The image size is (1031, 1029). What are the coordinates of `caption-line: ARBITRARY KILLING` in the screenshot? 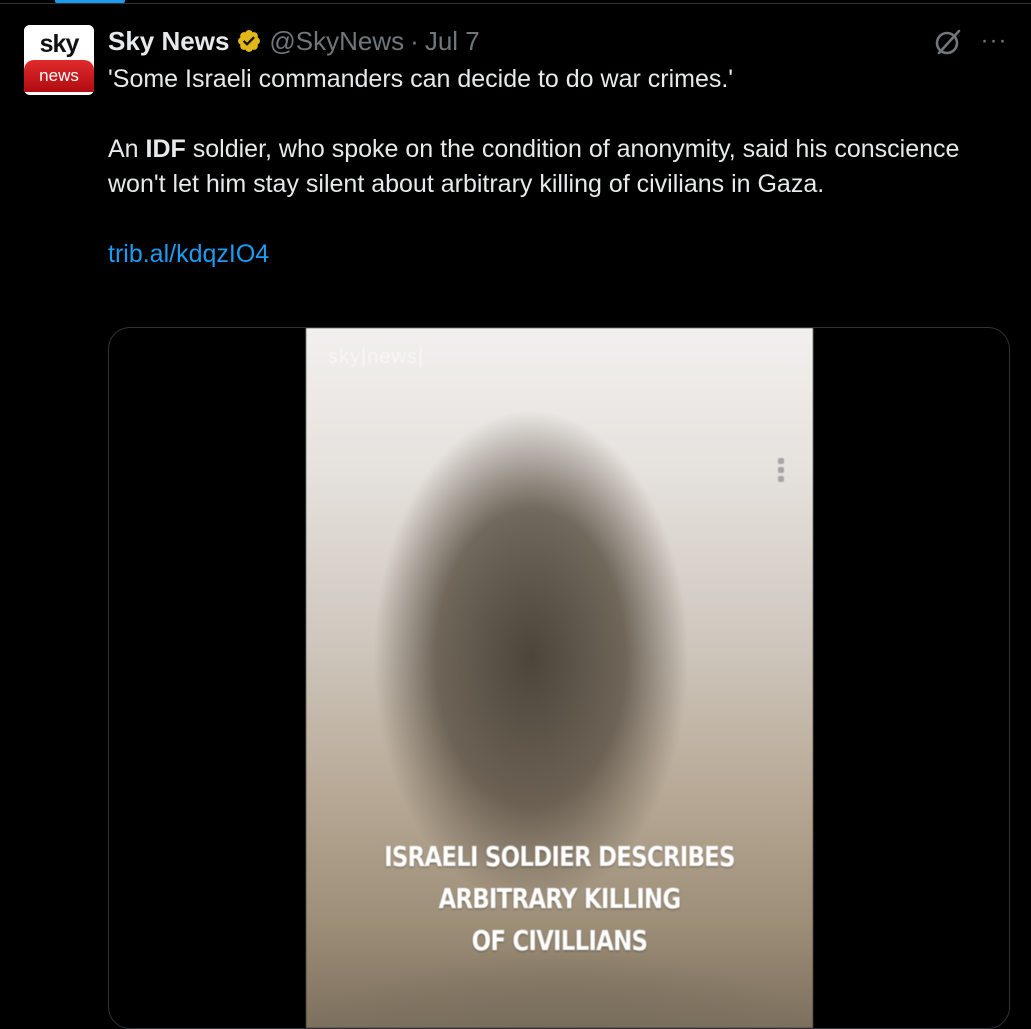 It's located at (559, 898).